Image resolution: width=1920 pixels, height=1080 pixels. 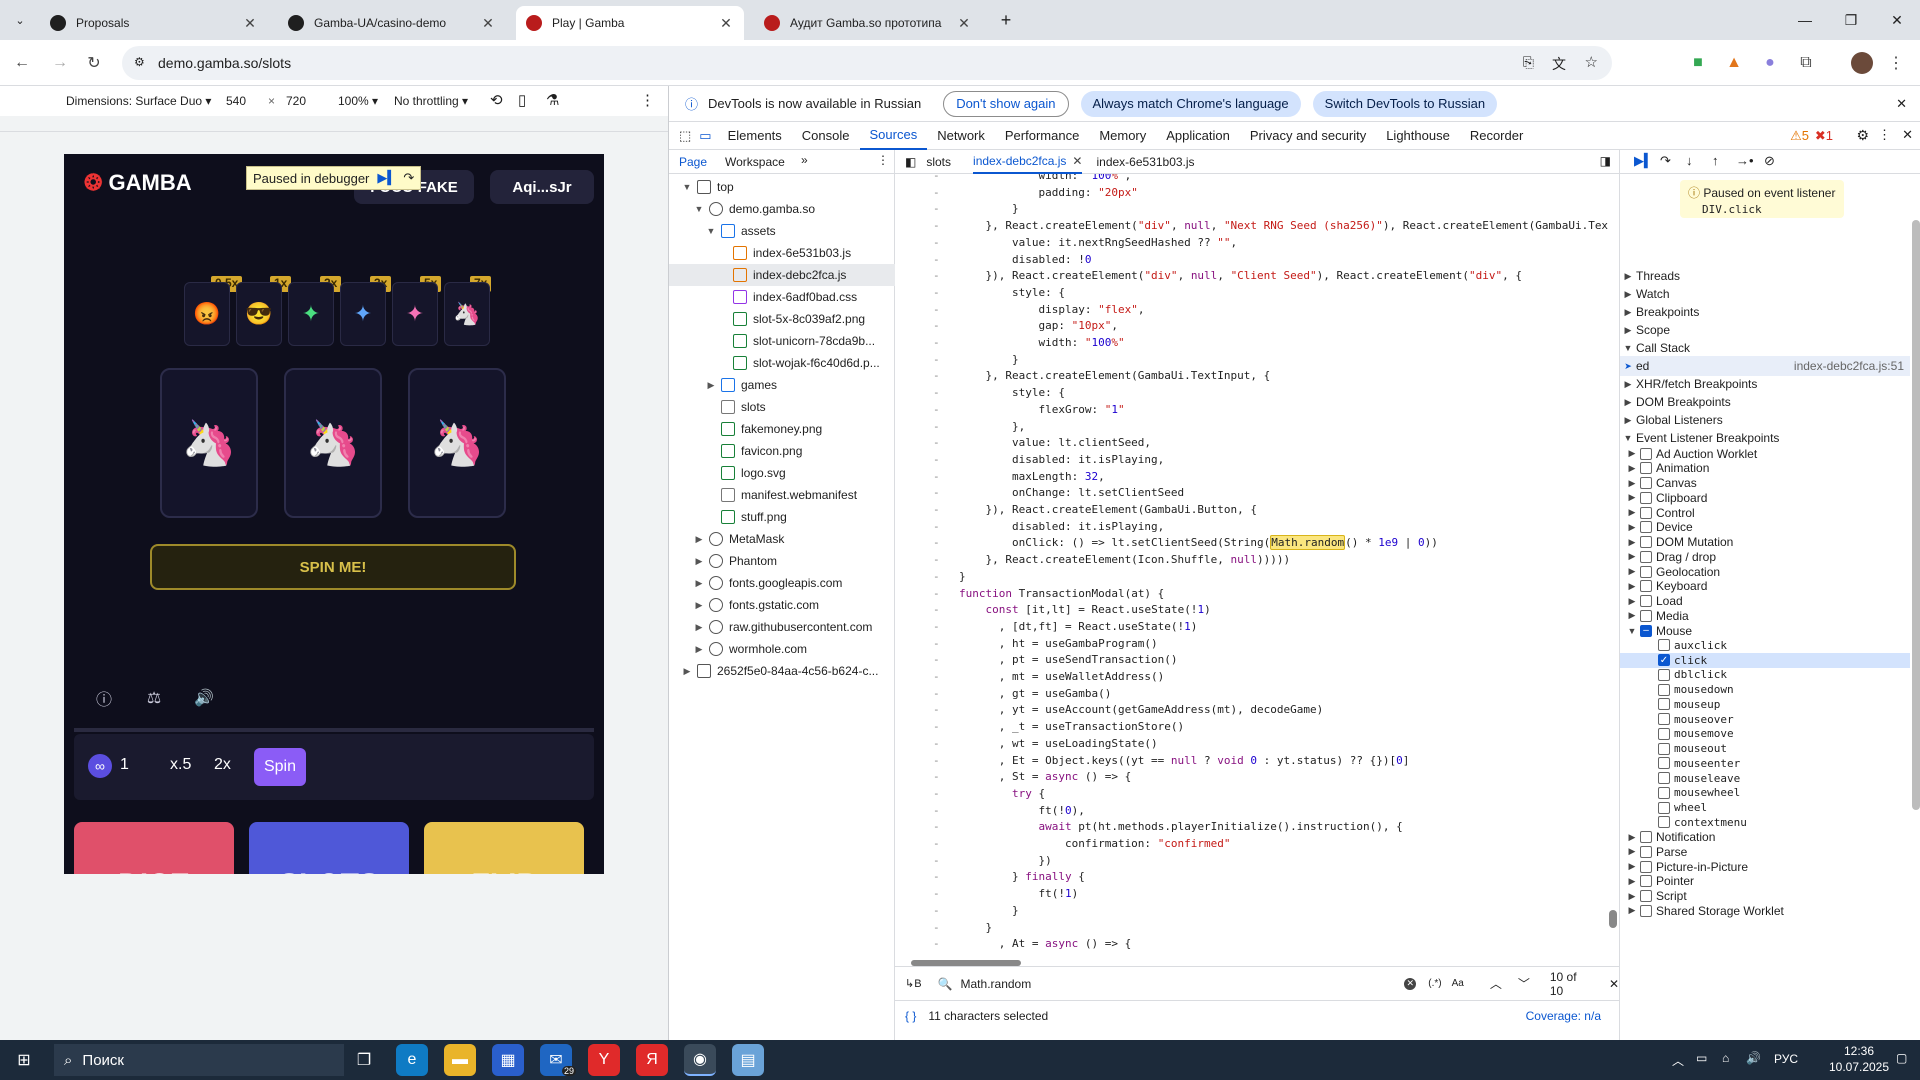 What do you see at coordinates (1257, 243) in the screenshot?
I see `code-line: - value: it.nextRngSeedHashed ?? "",` at bounding box center [1257, 243].